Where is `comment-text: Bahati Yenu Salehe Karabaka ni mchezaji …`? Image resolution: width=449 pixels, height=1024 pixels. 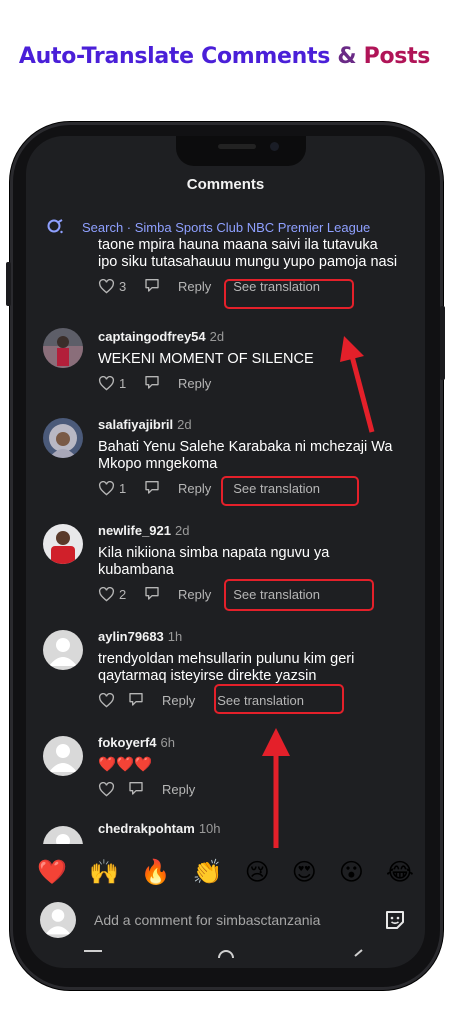 comment-text: Bahati Yenu Salehe Karabaka ni mchezaji … is located at coordinates (245, 455).